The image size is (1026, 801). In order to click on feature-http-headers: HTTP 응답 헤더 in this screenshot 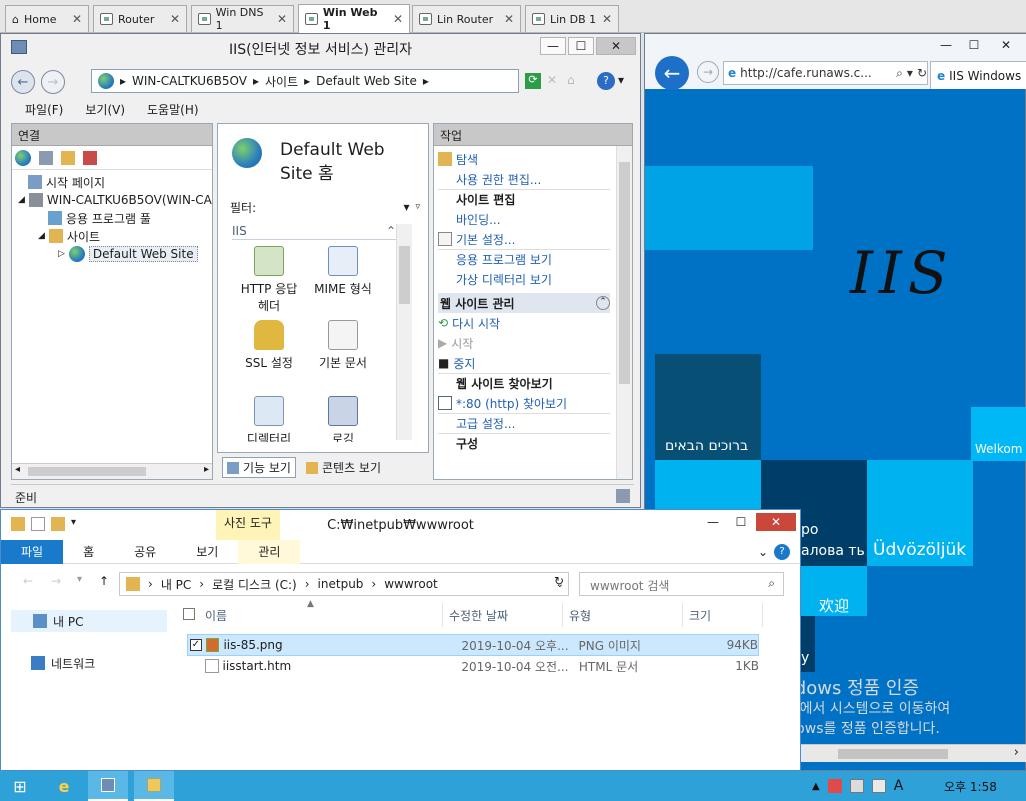, I will do `click(269, 280)`.